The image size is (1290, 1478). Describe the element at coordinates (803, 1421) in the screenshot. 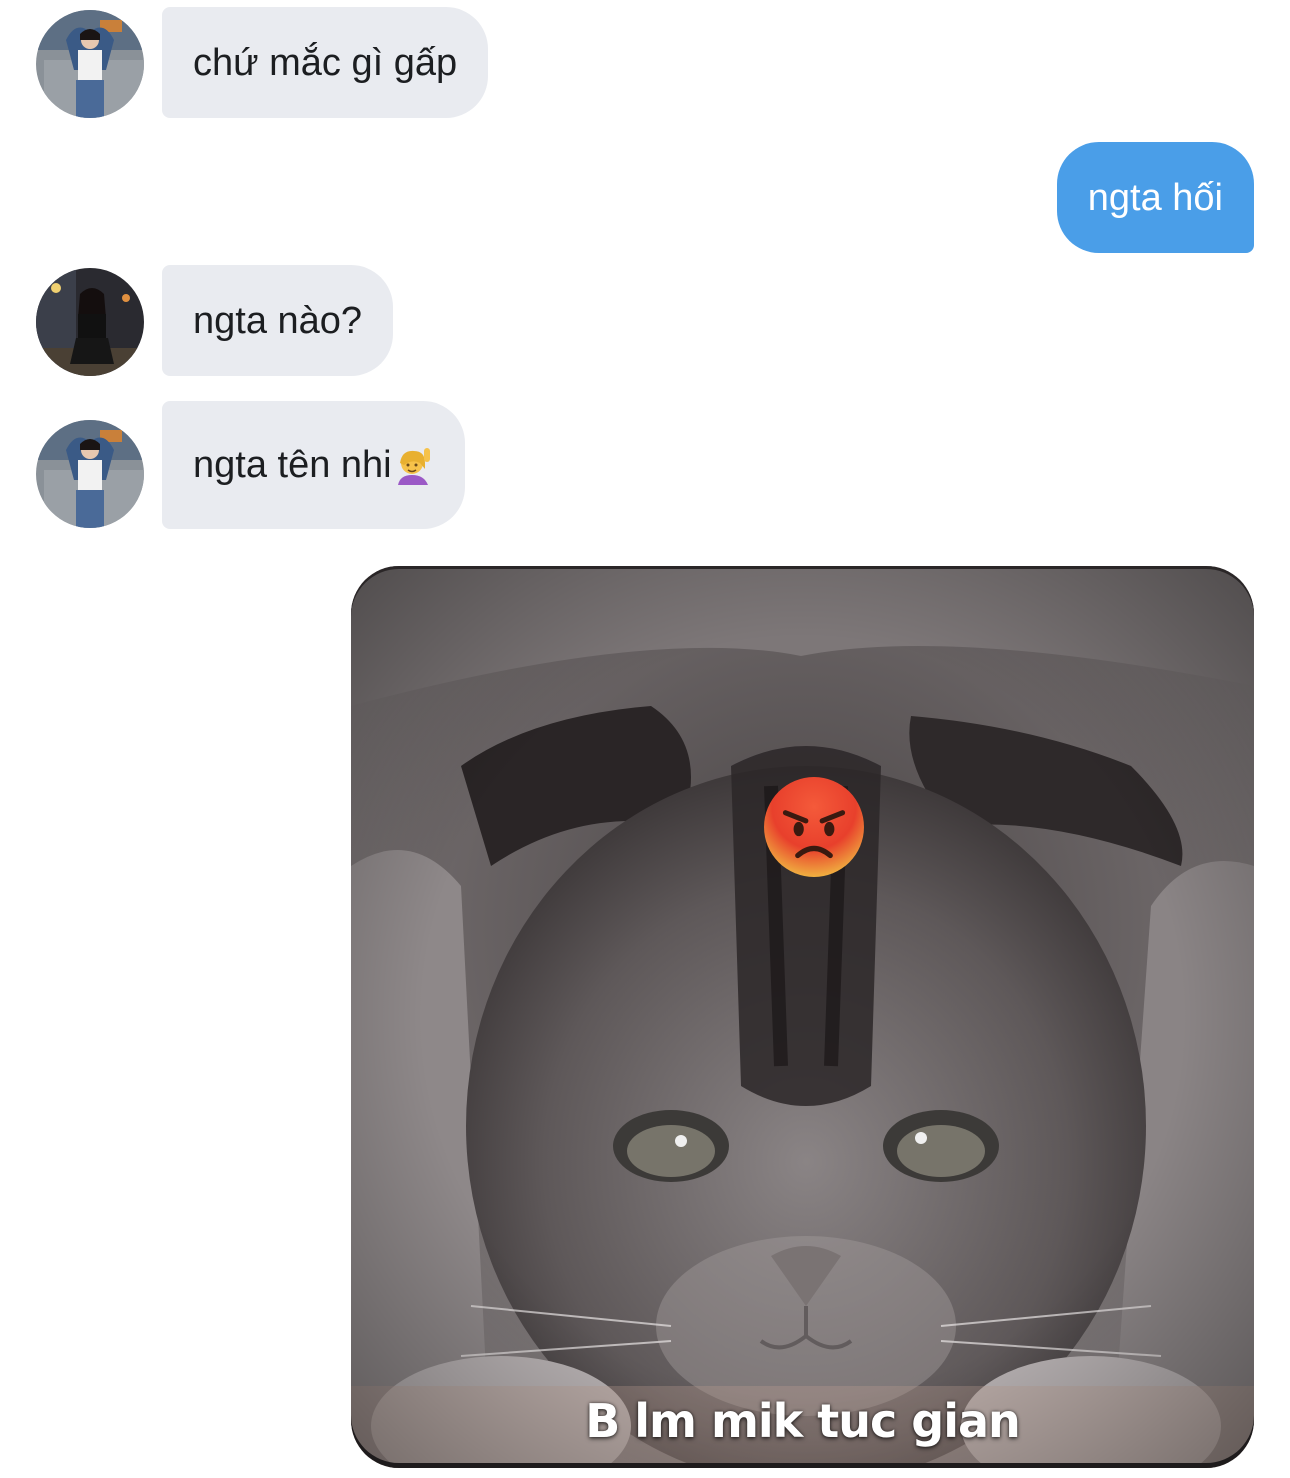

I see `sticker-caption: B lm mik tuc gian` at that location.